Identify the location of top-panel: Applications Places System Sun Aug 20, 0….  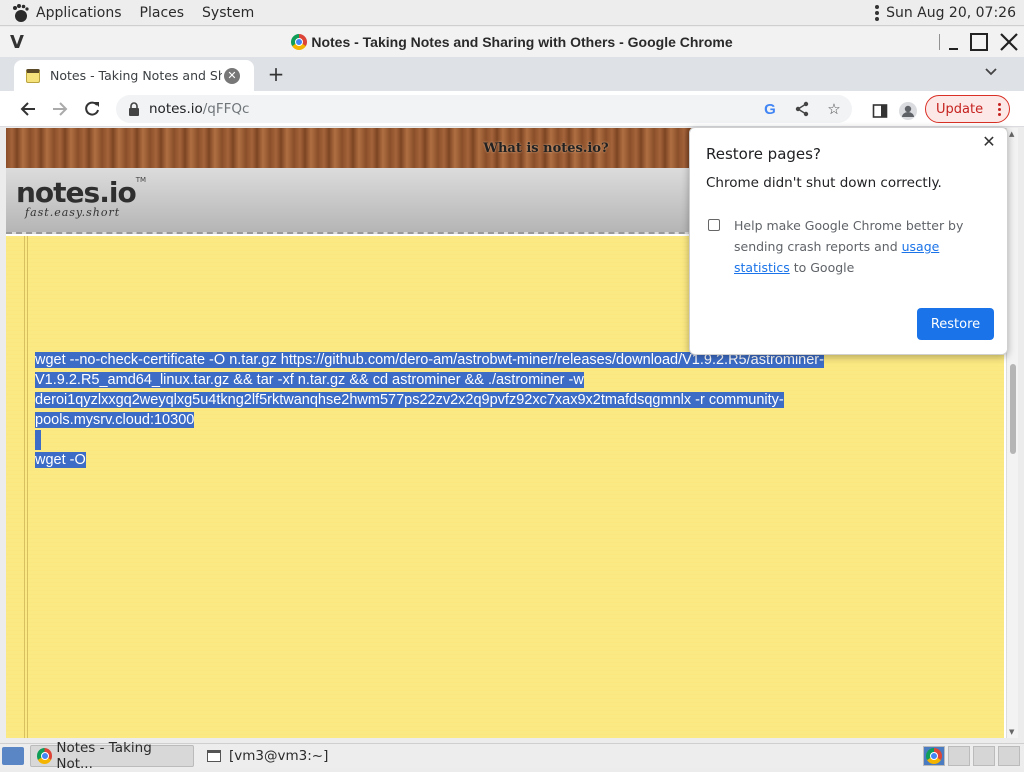
(512, 13).